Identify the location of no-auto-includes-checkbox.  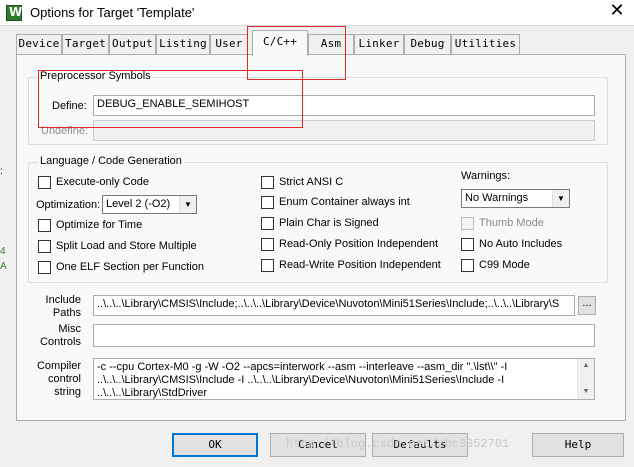
(467, 244).